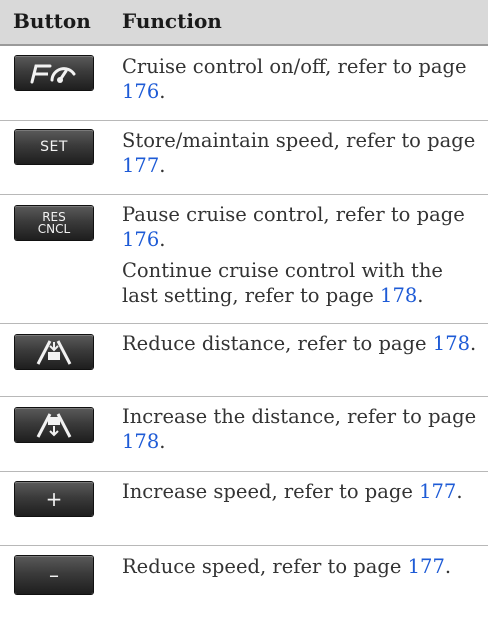 This screenshot has height=631, width=488. What do you see at coordinates (293, 227) in the screenshot?
I see `row-function-text: Pause cruise control, refer to page 176.` at bounding box center [293, 227].